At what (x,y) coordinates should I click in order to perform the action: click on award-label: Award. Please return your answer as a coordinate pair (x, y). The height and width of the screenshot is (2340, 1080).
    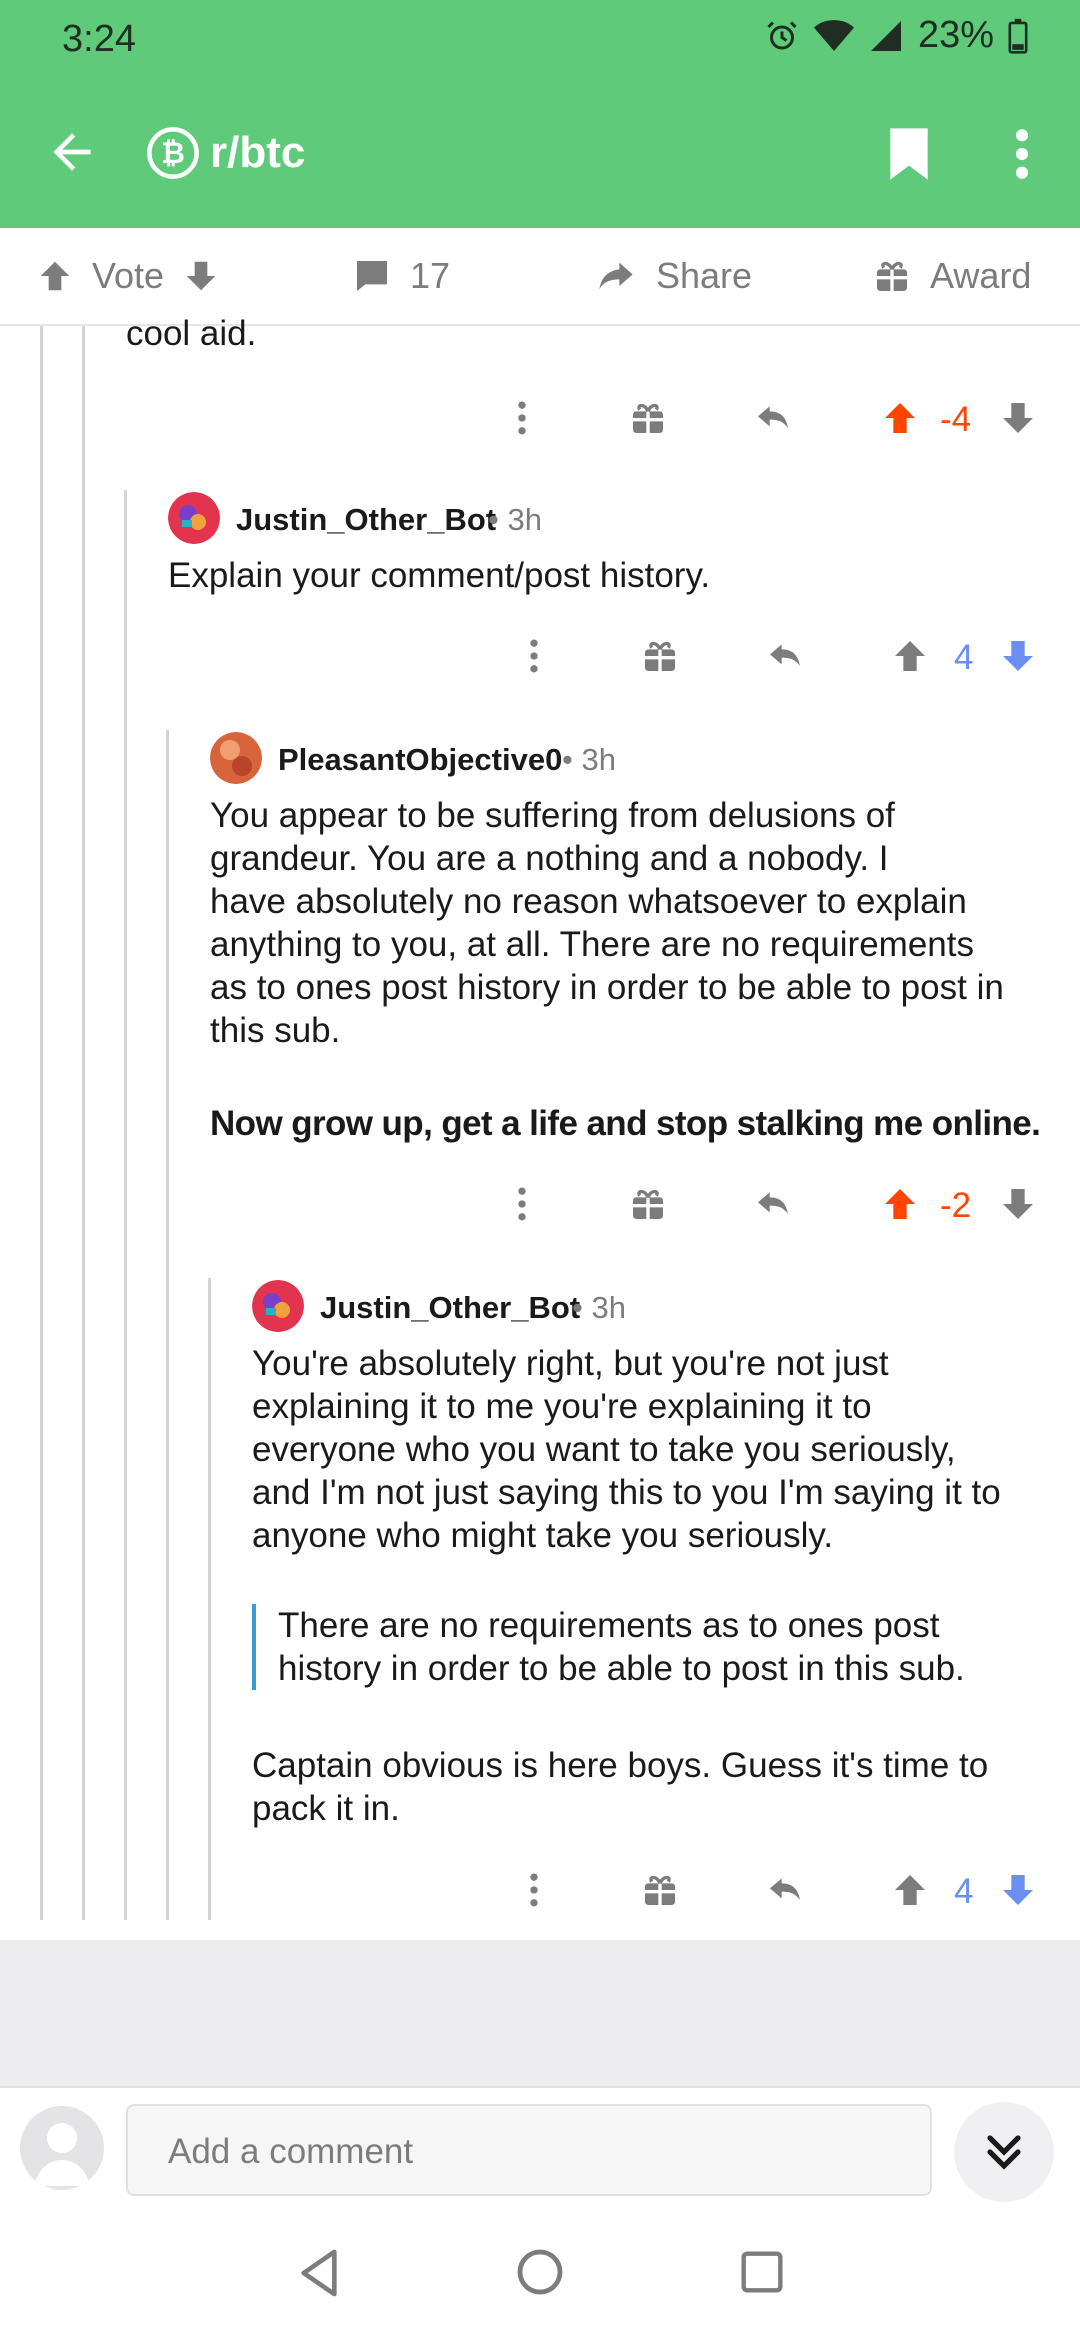
    Looking at the image, I should click on (981, 275).